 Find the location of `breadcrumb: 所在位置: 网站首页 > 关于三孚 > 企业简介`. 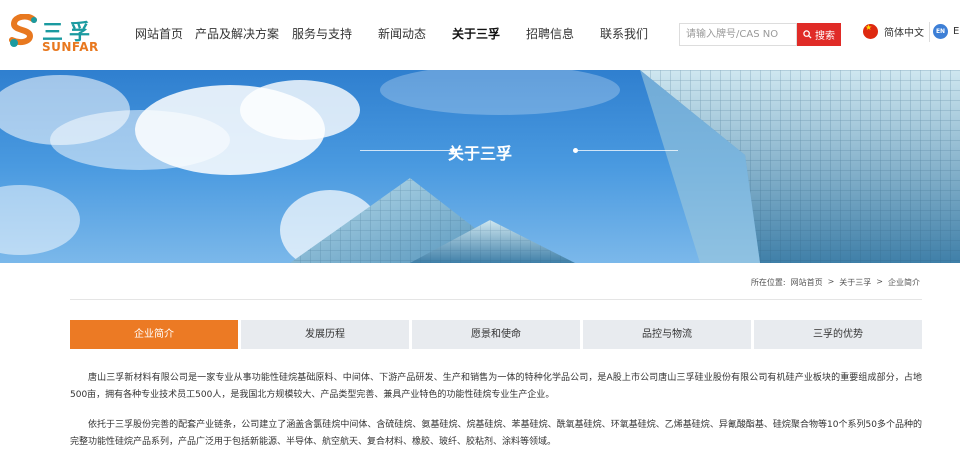

breadcrumb: 所在位置: 网站首页 > 关于三孚 > 企业简介 is located at coordinates (835, 282).